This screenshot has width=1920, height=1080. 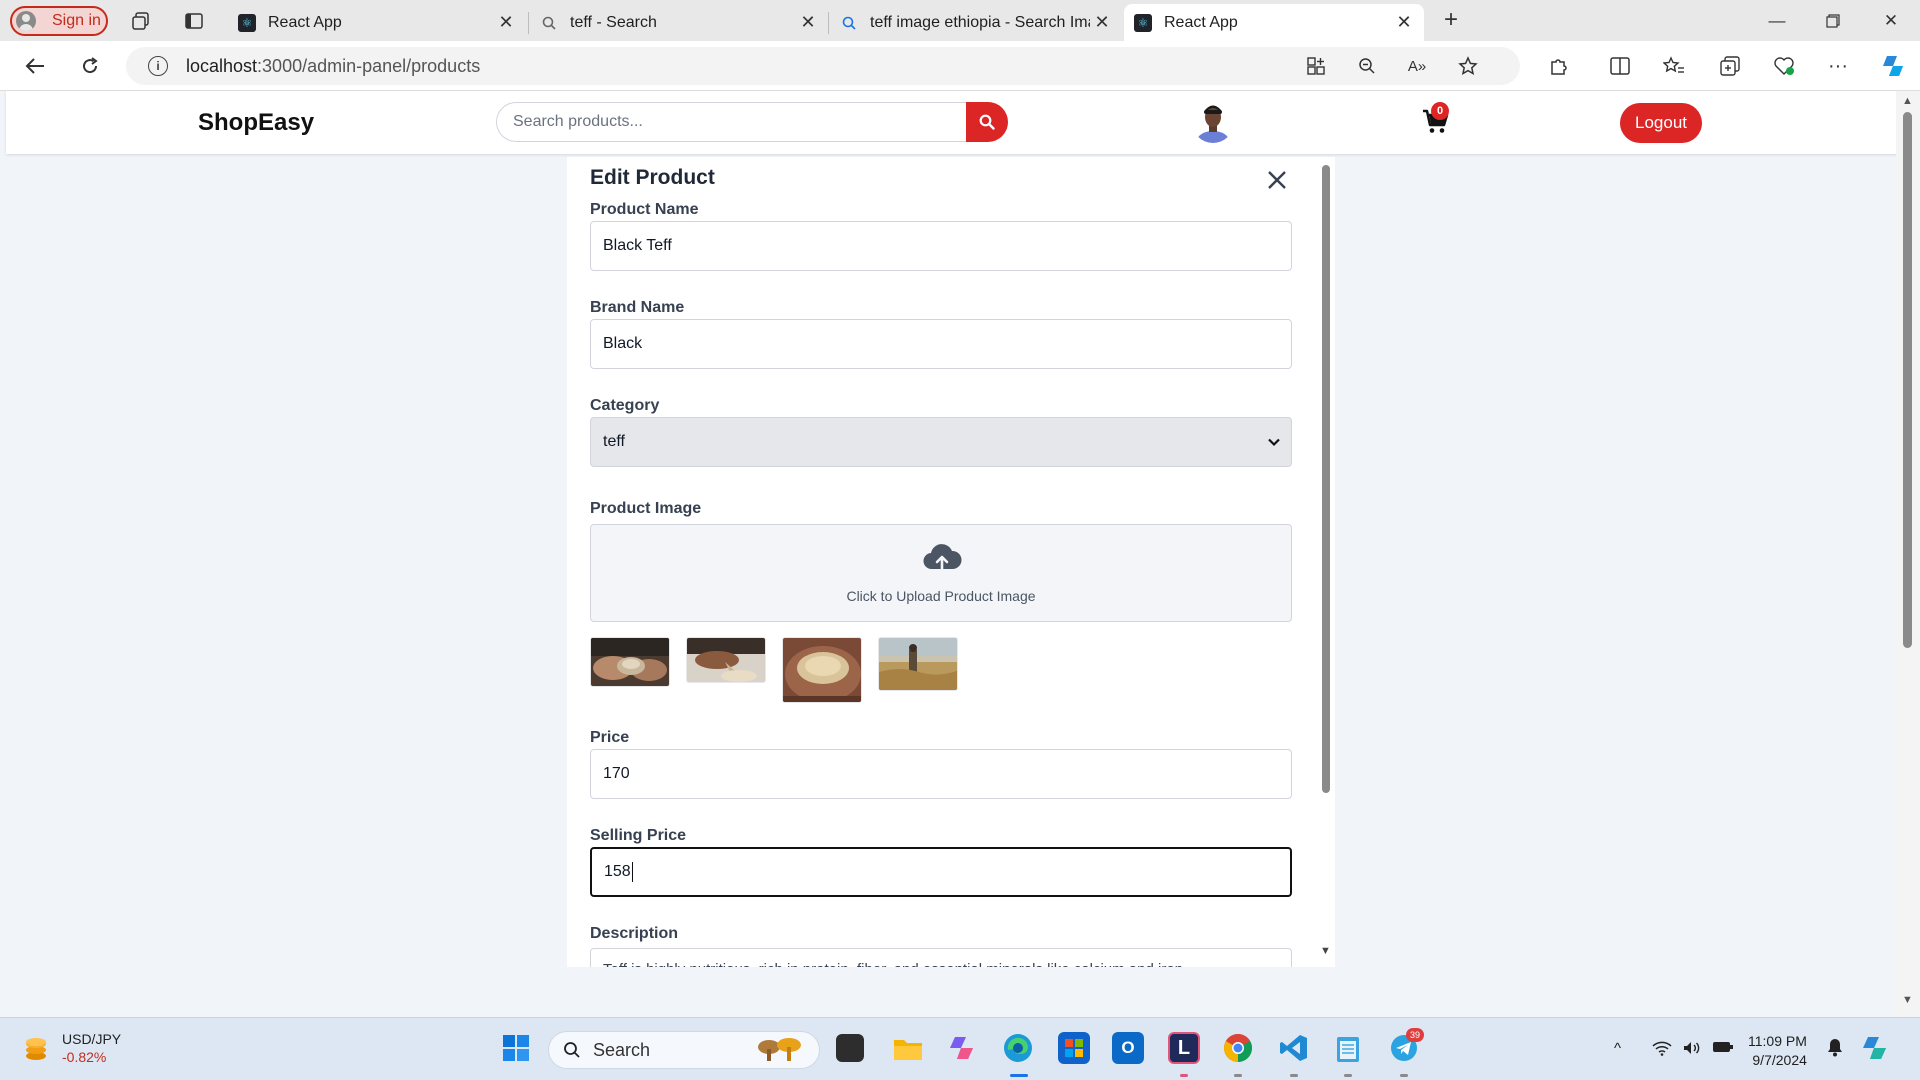 I want to click on site-logo: ShopEasy, so click(x=256, y=123).